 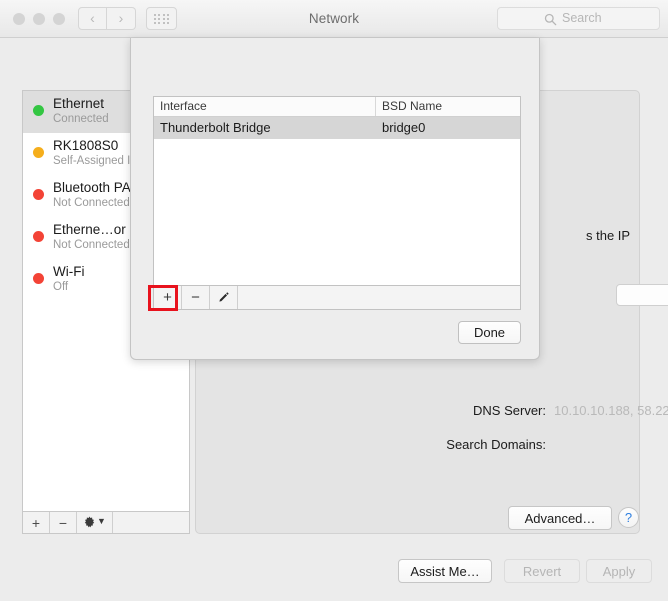 What do you see at coordinates (215, 127) in the screenshot?
I see `cell-interface: Thunderbolt Bridge` at bounding box center [215, 127].